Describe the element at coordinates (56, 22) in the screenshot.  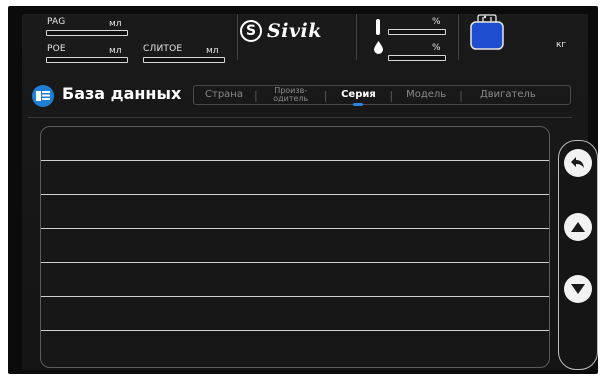
I see `pag-label: PAG` at that location.